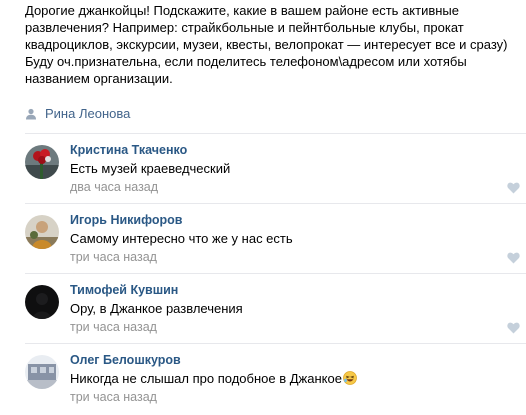 This screenshot has height=415, width=526. Describe the element at coordinates (181, 238) in the screenshot. I see `comment-text: Самому интересно что же у нас есть` at that location.